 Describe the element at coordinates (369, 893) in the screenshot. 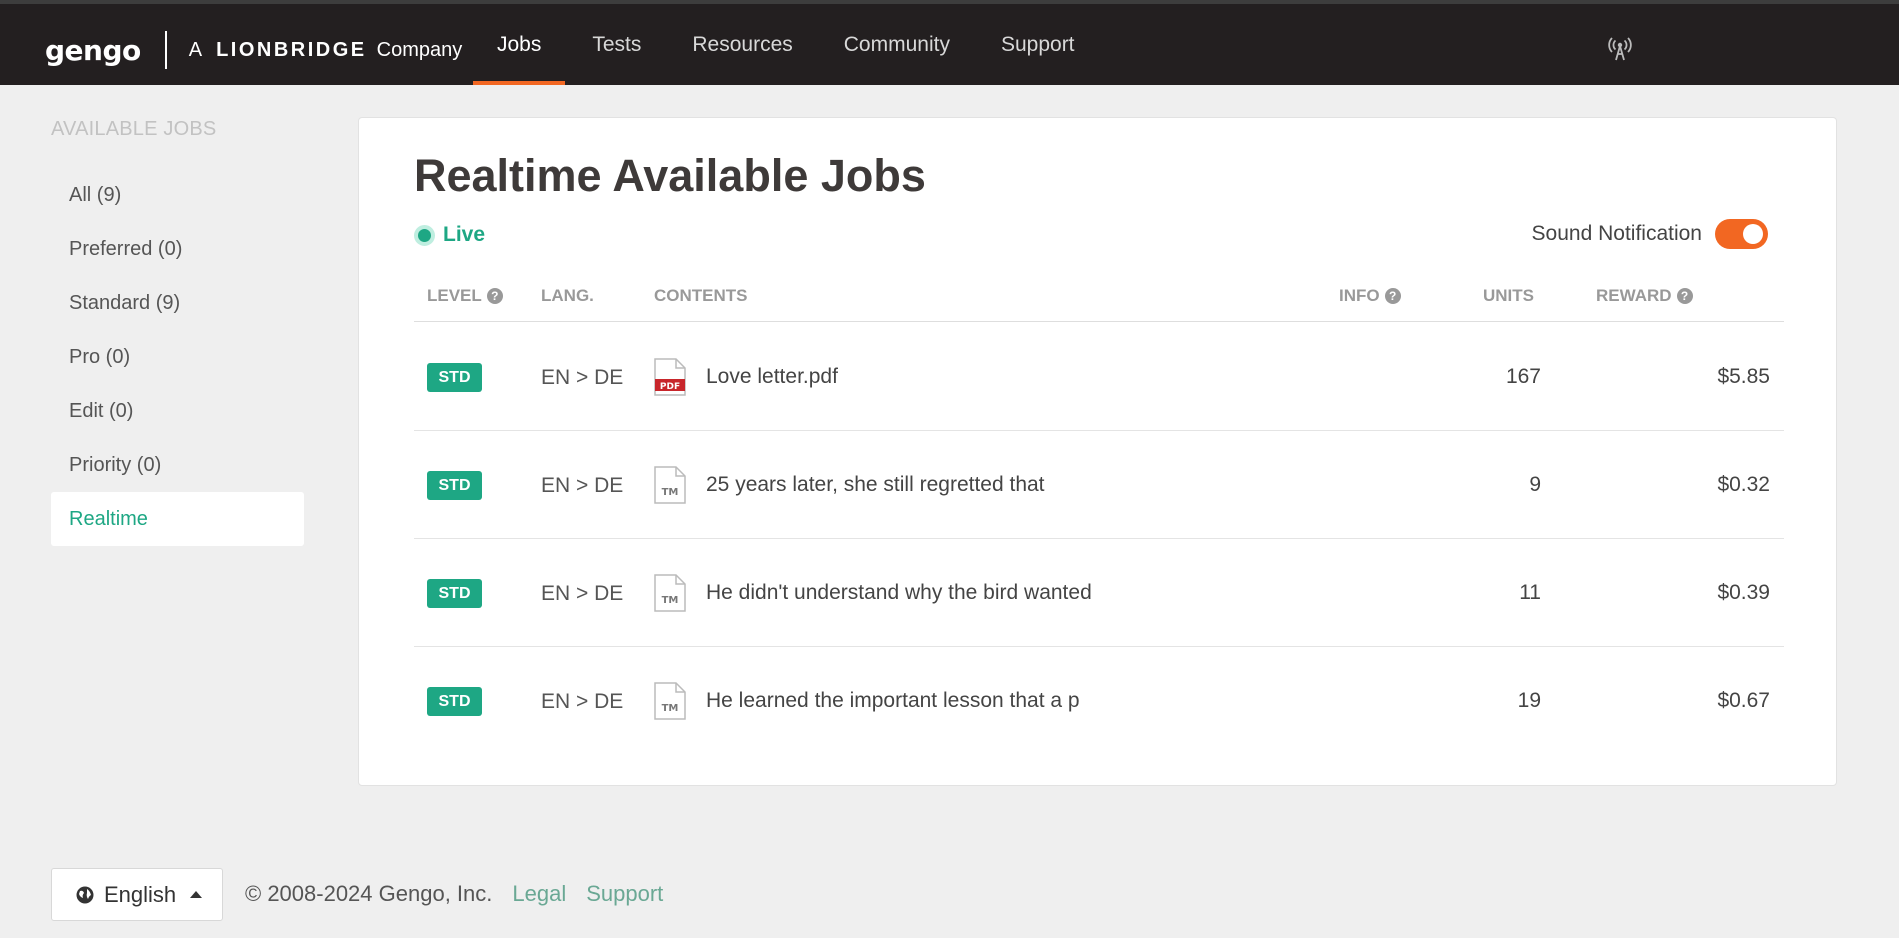

I see `copyright: © 2008-2024 Gengo, Inc.` at that location.